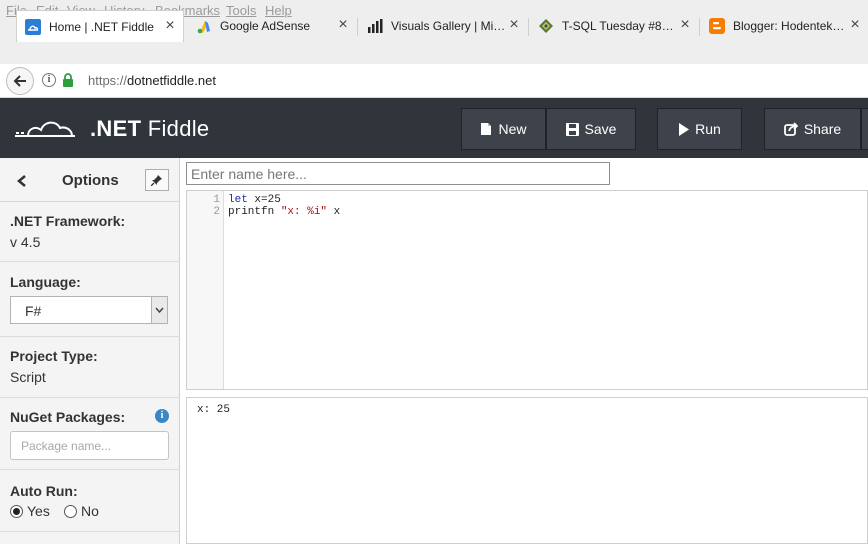 Image resolution: width=868 pixels, height=544 pixels. Describe the element at coordinates (38, 511) in the screenshot. I see `auto-run-yes-label: Yes` at that location.